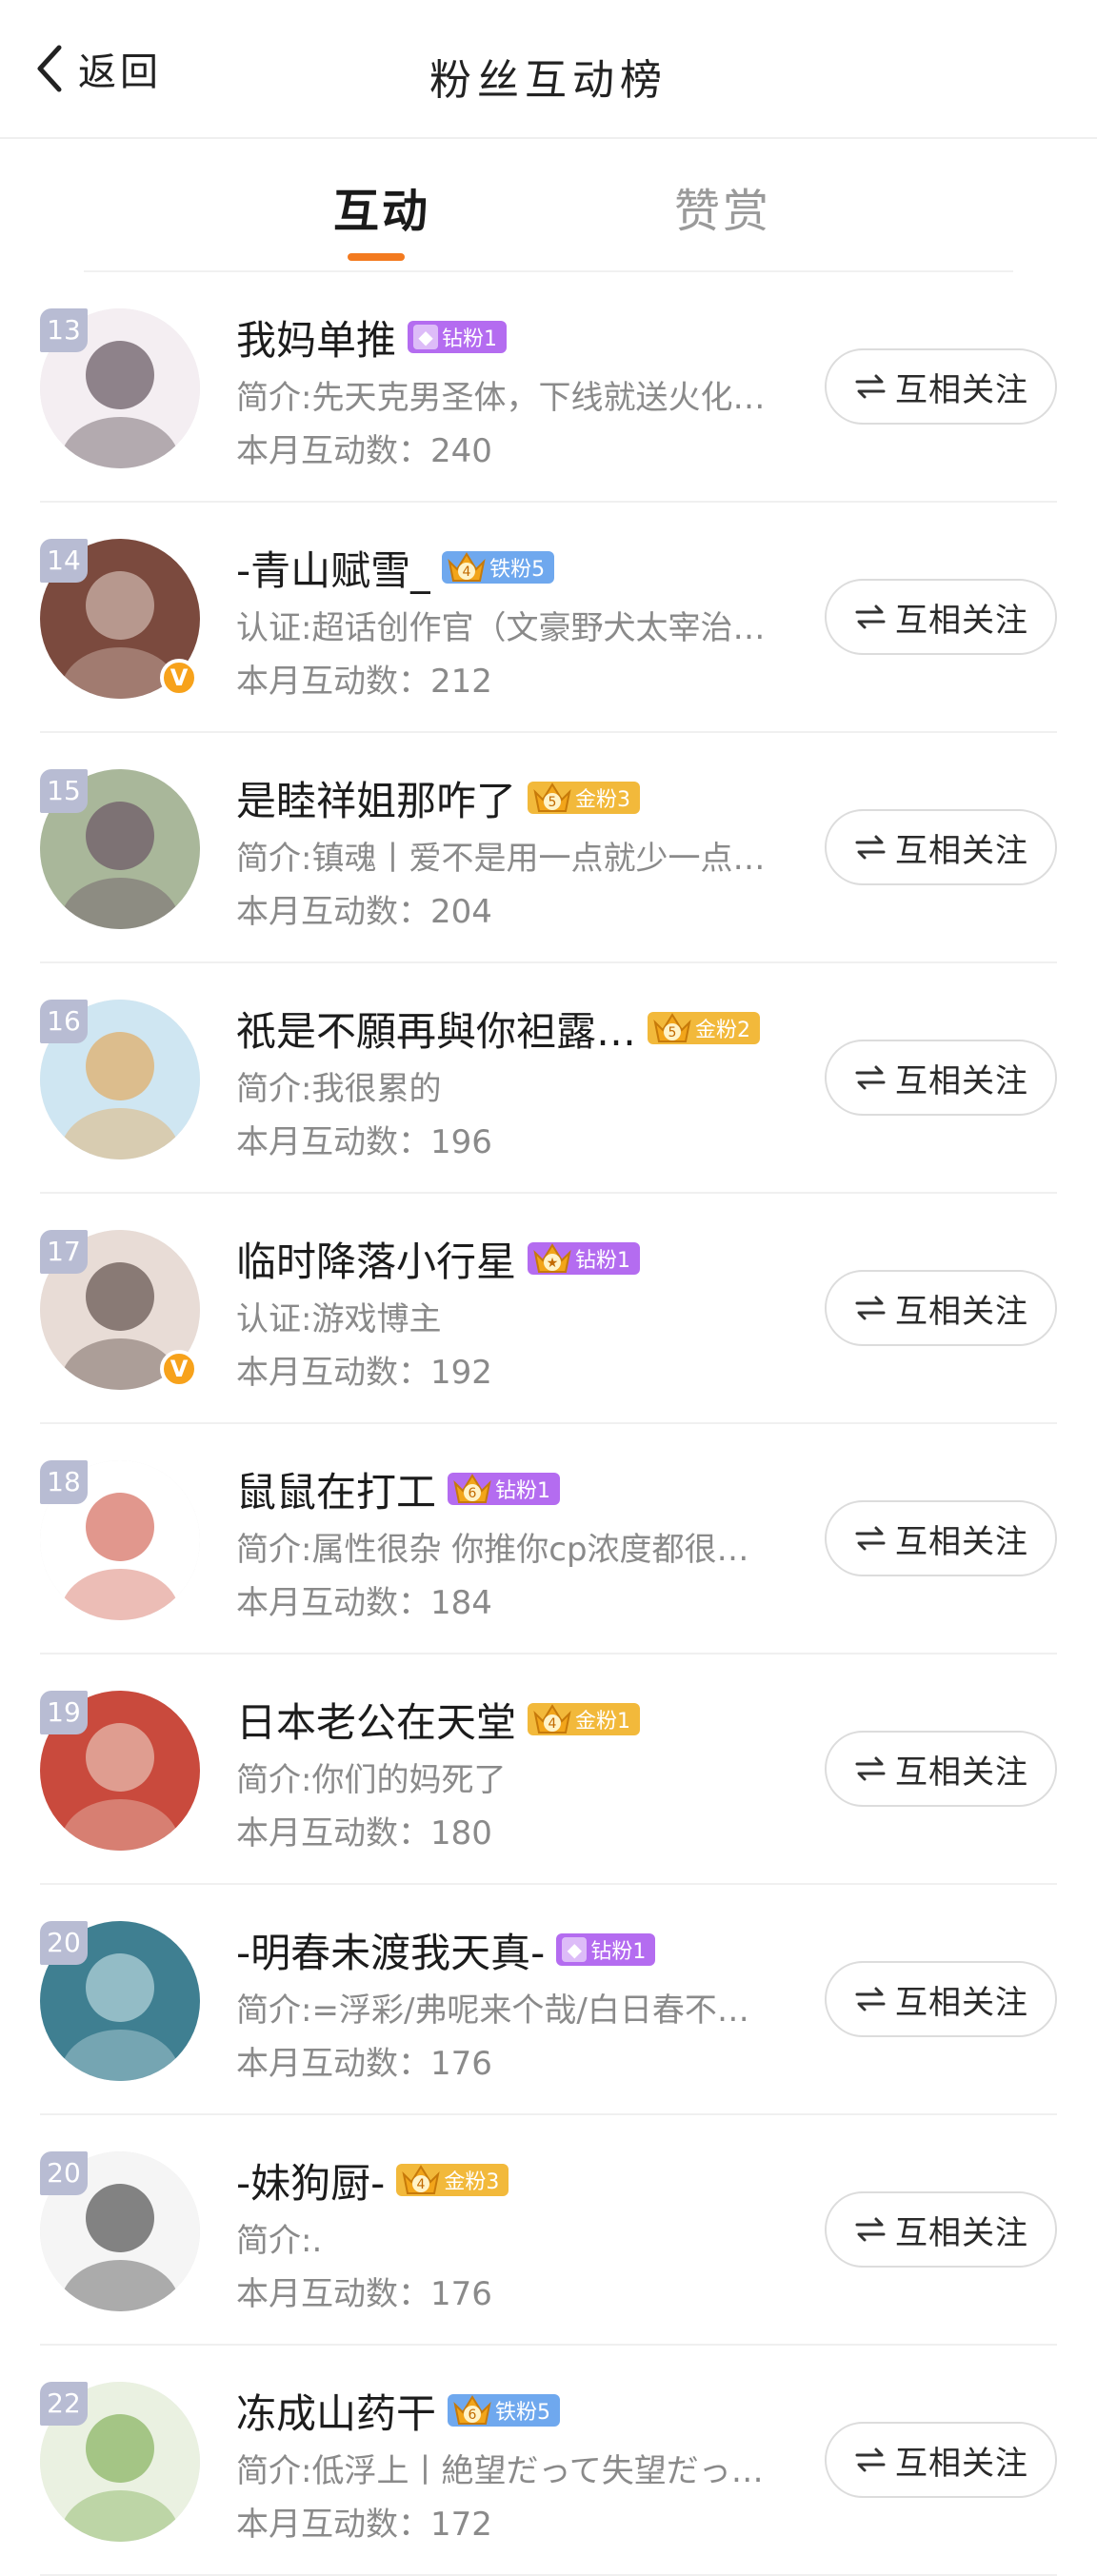 The width and height of the screenshot is (1097, 2576). I want to click on interaction-count: 本月互动数：212, so click(364, 682).